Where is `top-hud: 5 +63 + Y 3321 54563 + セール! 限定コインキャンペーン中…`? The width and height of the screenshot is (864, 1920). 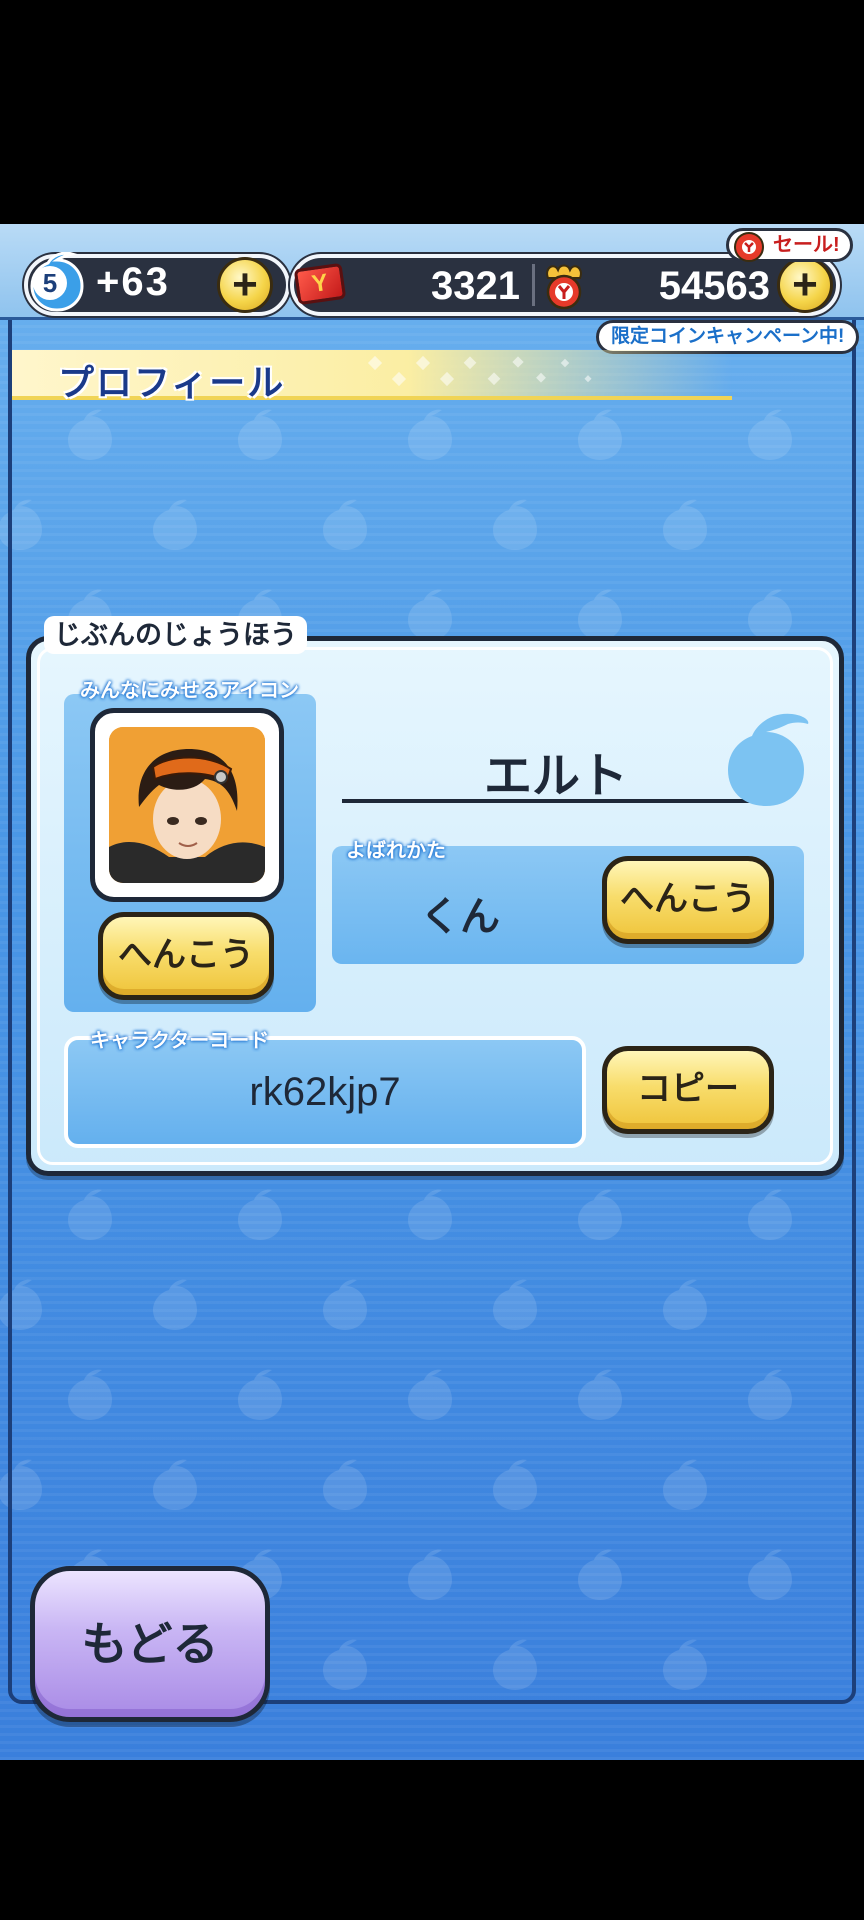 top-hud: 5 +63 + Y 3321 54563 + セール! 限定コインキャンペーン中… is located at coordinates (432, 289).